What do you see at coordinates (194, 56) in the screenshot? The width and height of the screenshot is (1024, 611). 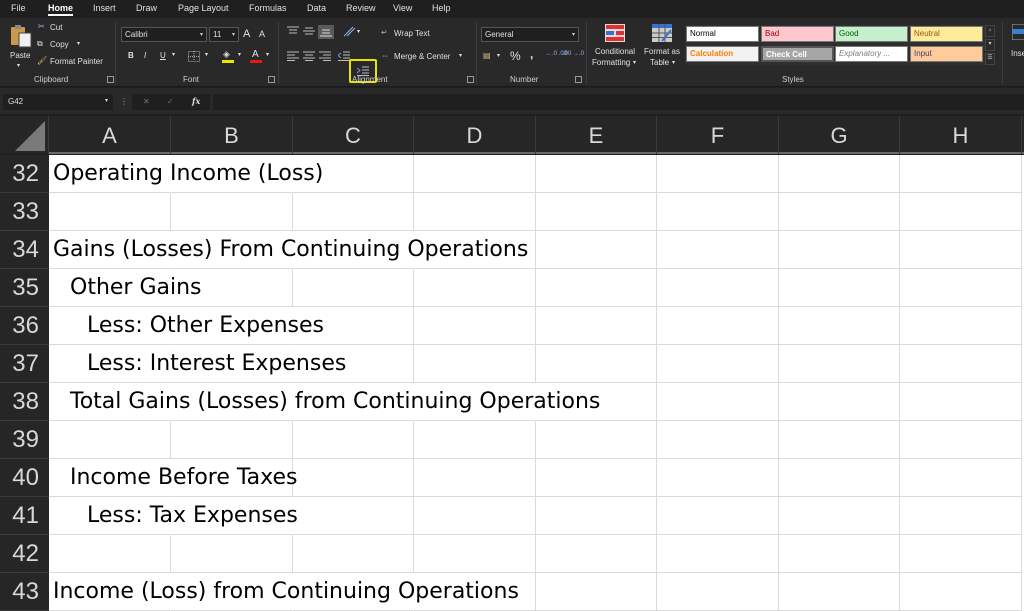 I see `borders-icon` at bounding box center [194, 56].